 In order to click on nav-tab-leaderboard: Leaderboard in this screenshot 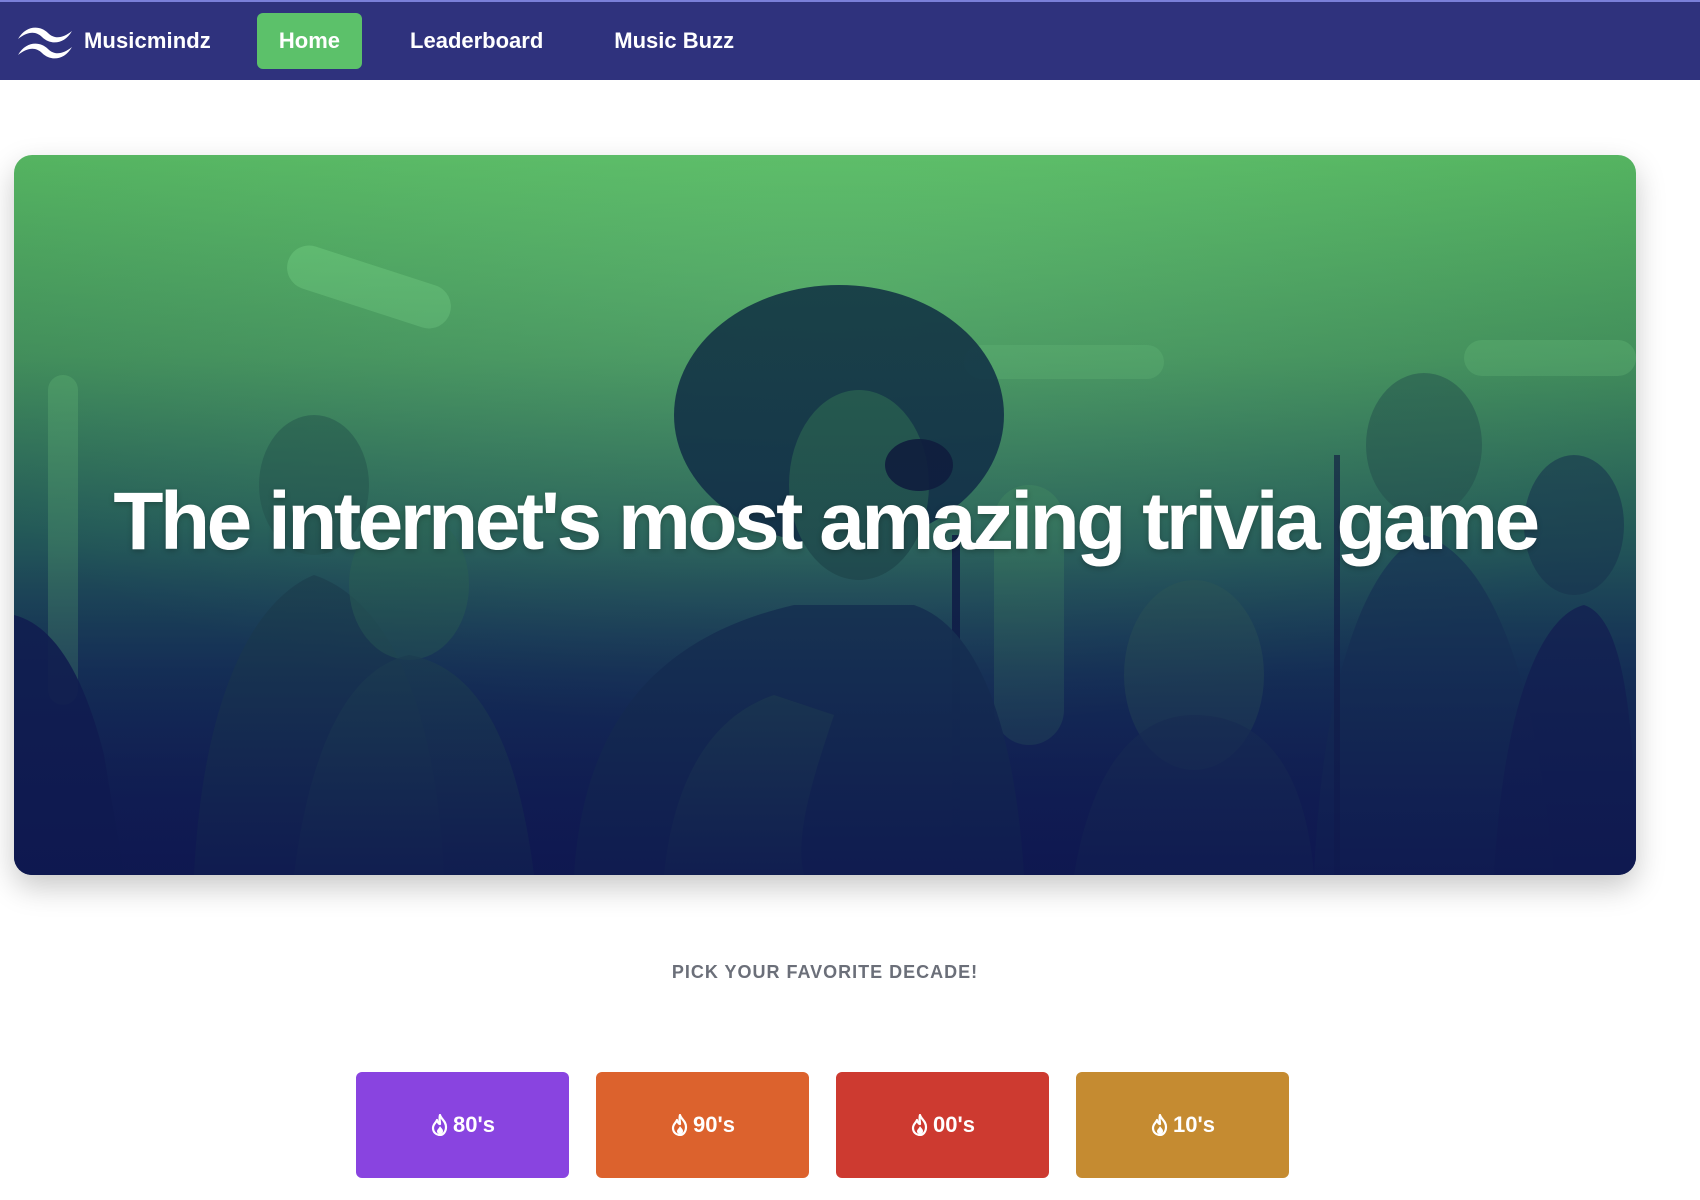, I will do `click(476, 41)`.